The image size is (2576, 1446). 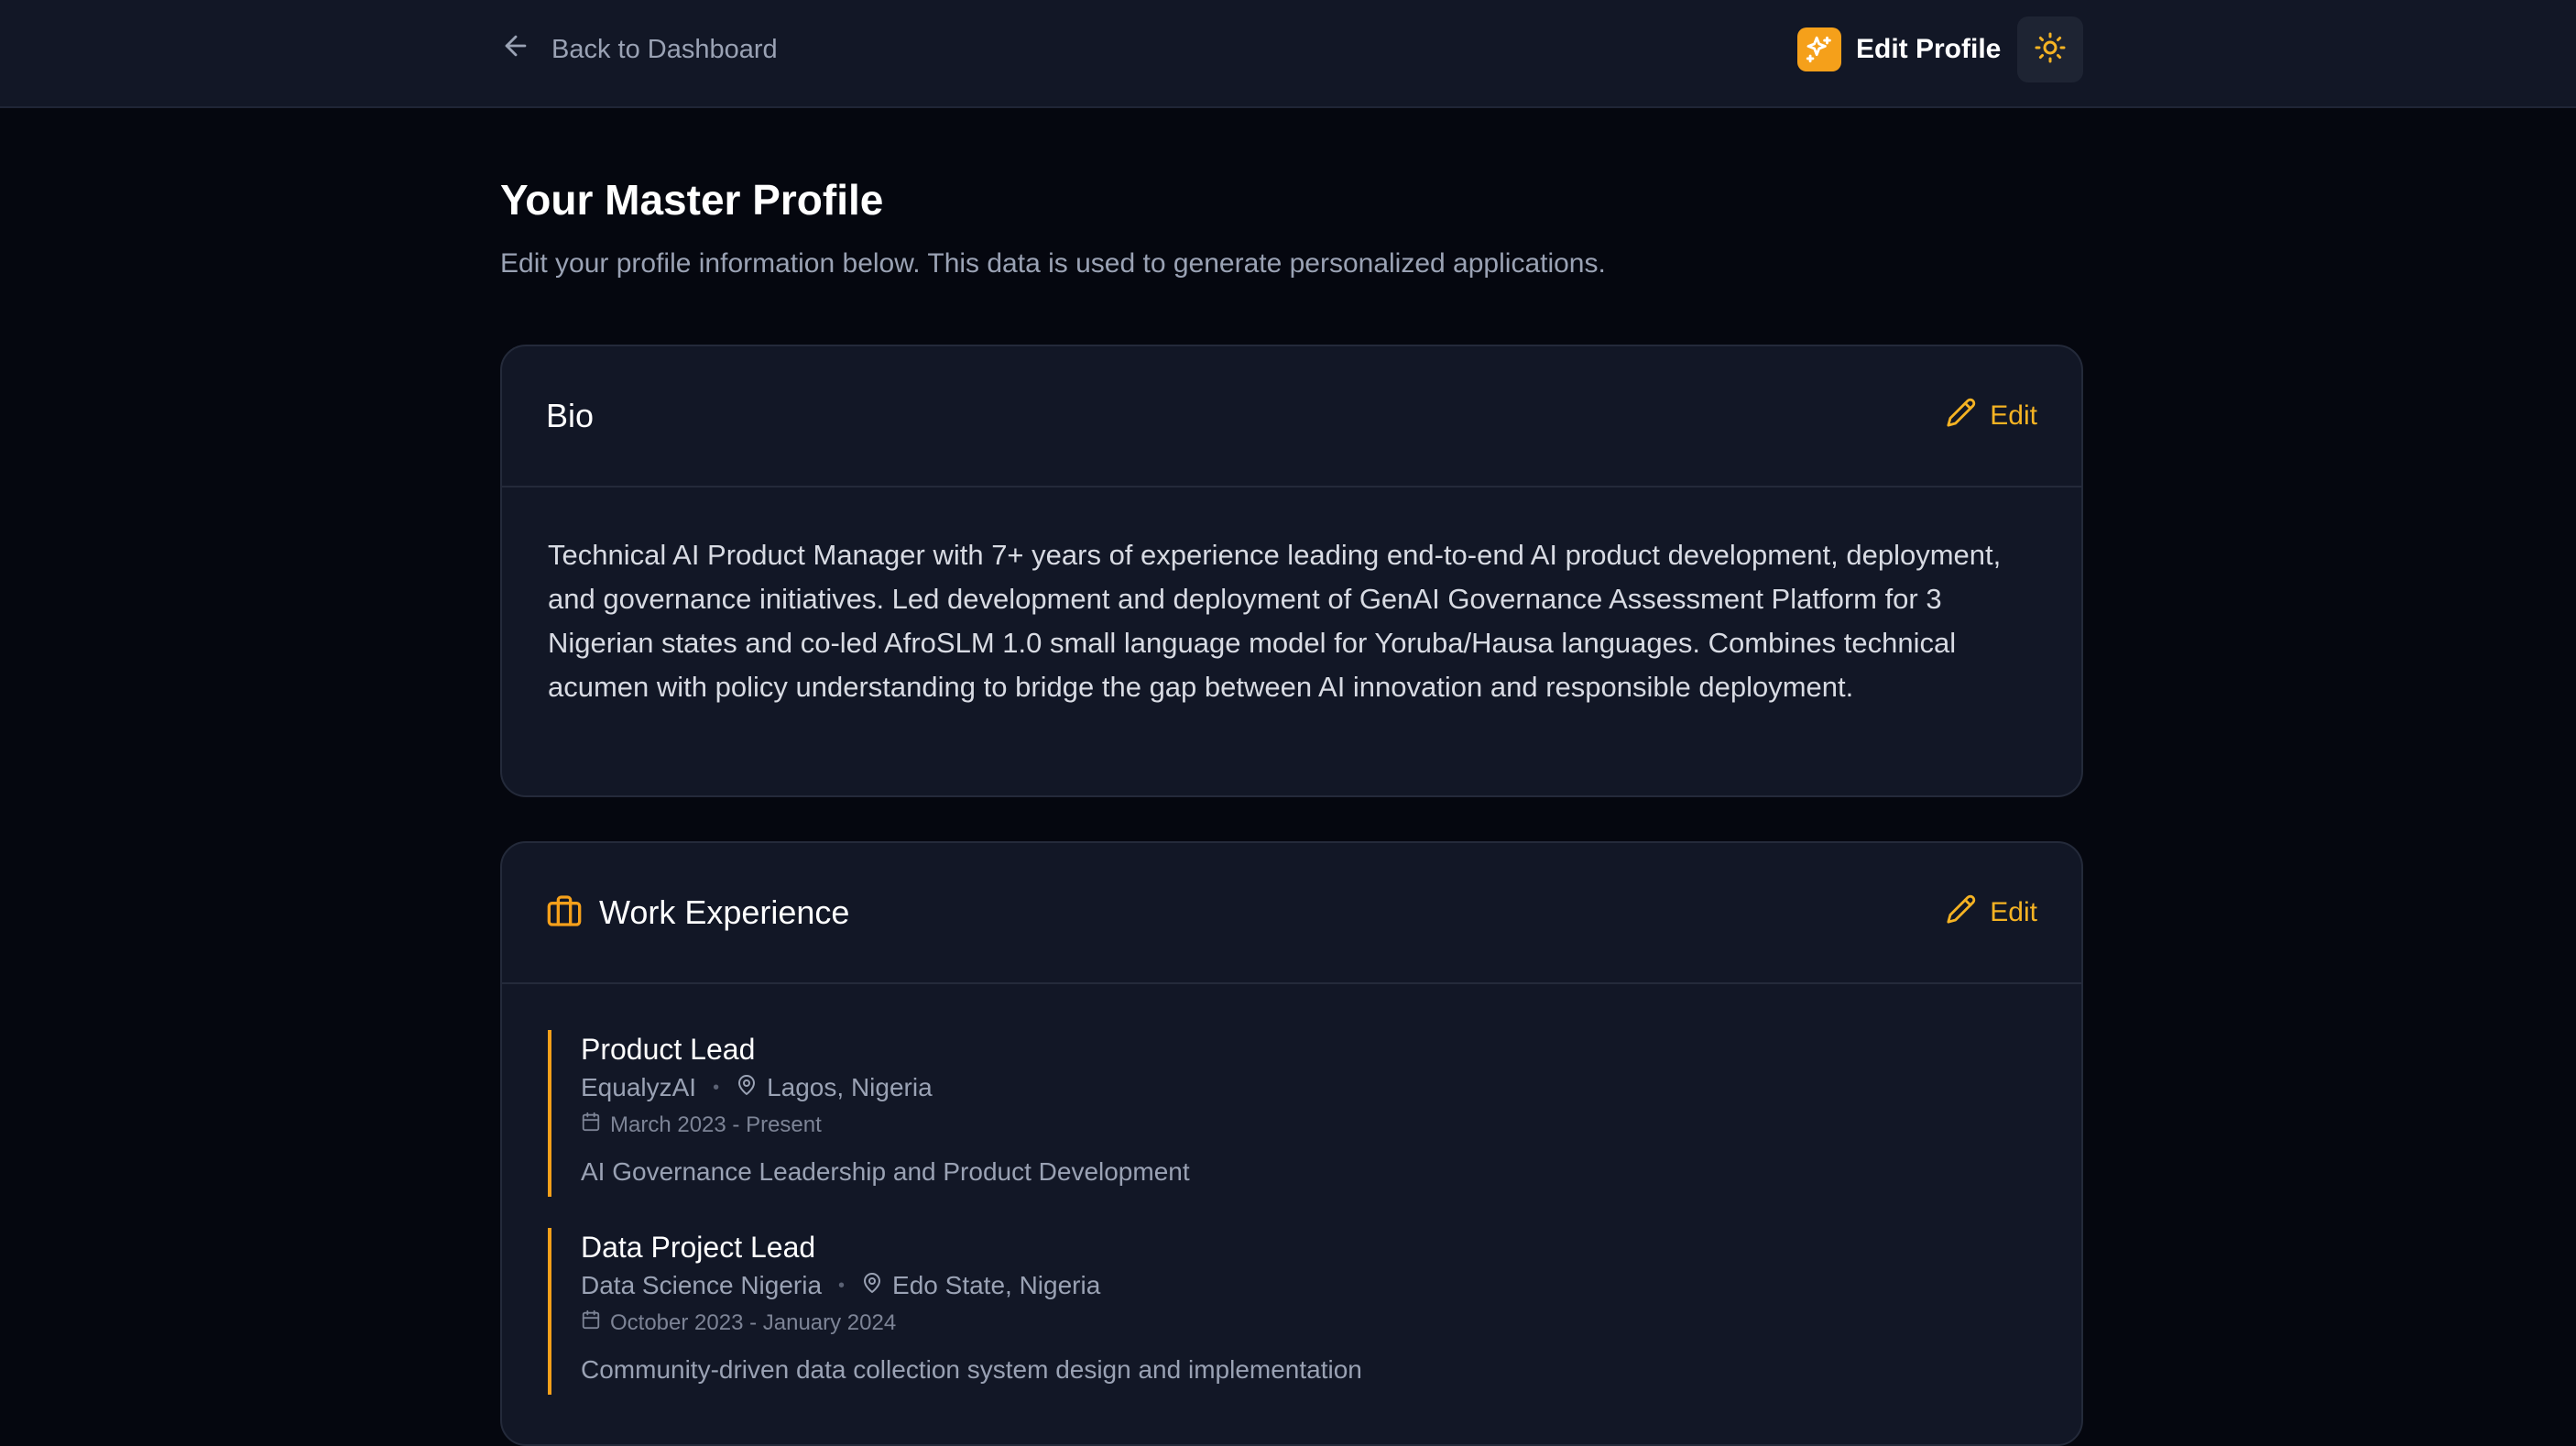 What do you see at coordinates (665, 49) in the screenshot?
I see `back-link-label: Back to Dashboard` at bounding box center [665, 49].